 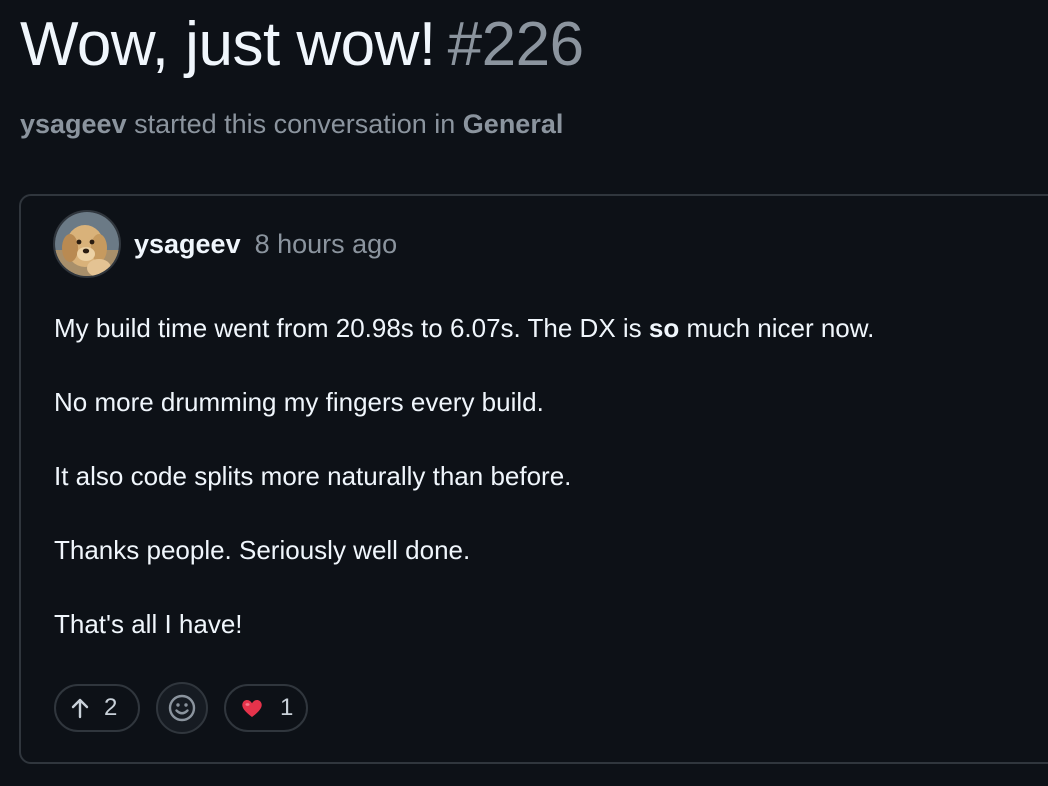 I want to click on discussion-title: Wow, just wow! #226, so click(x=302, y=45).